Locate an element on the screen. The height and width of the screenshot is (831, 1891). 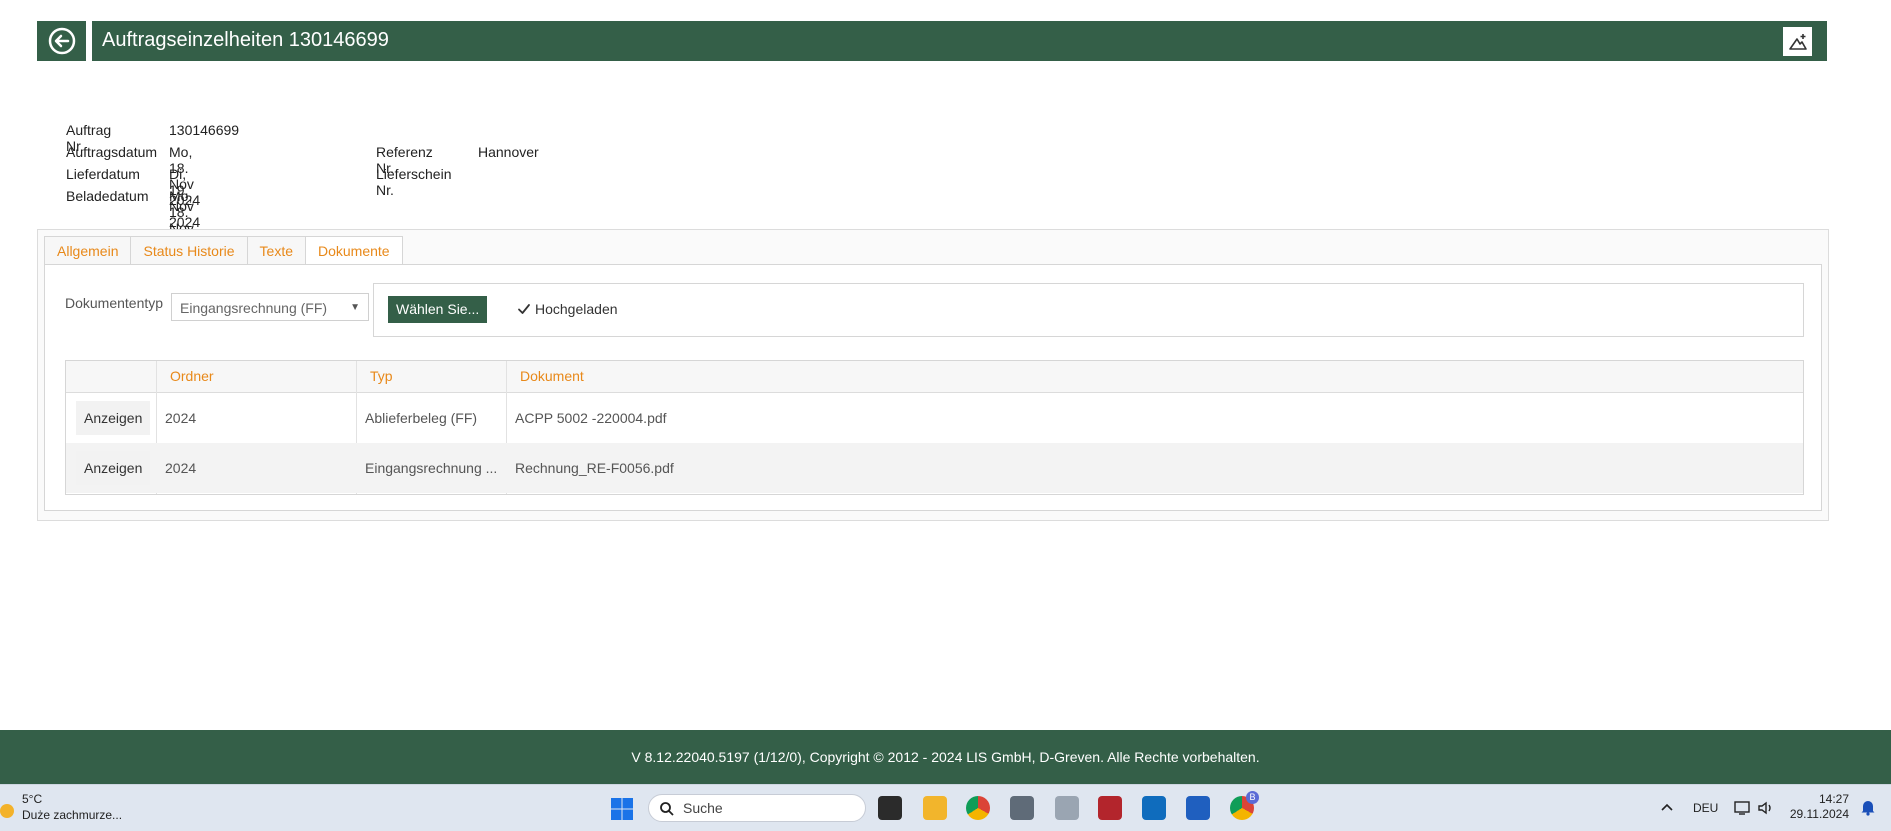
document-type-value: Eingangsrechnung (FF) is located at coordinates (254, 308).